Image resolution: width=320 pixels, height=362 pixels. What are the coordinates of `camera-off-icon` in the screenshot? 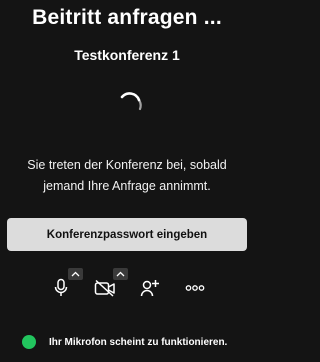 It's located at (104, 288).